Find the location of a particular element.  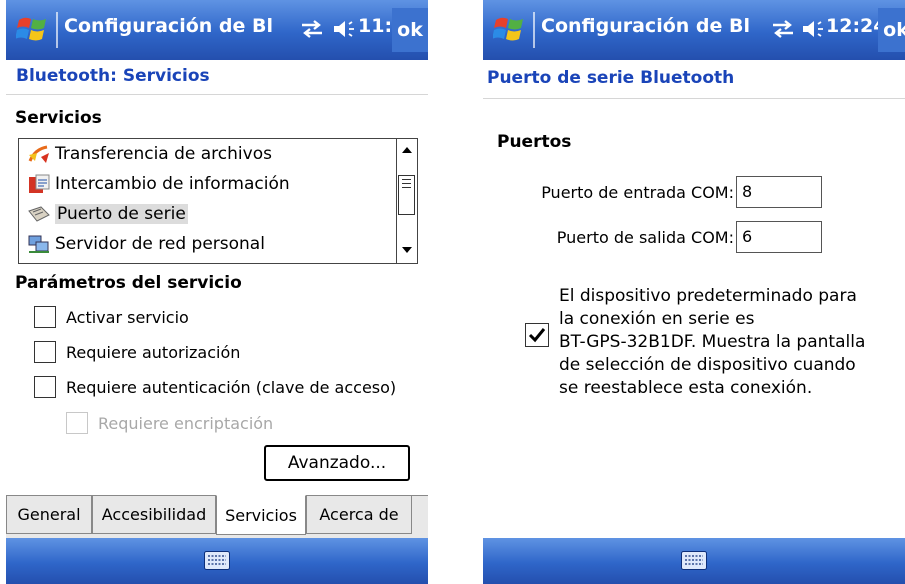

scroll-up-button is located at coordinates (407, 150).